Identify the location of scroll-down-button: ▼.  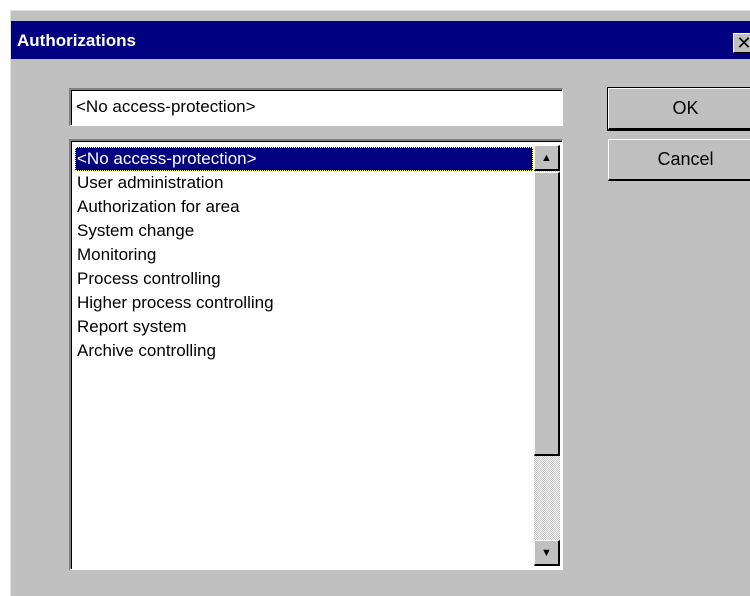
(547, 553).